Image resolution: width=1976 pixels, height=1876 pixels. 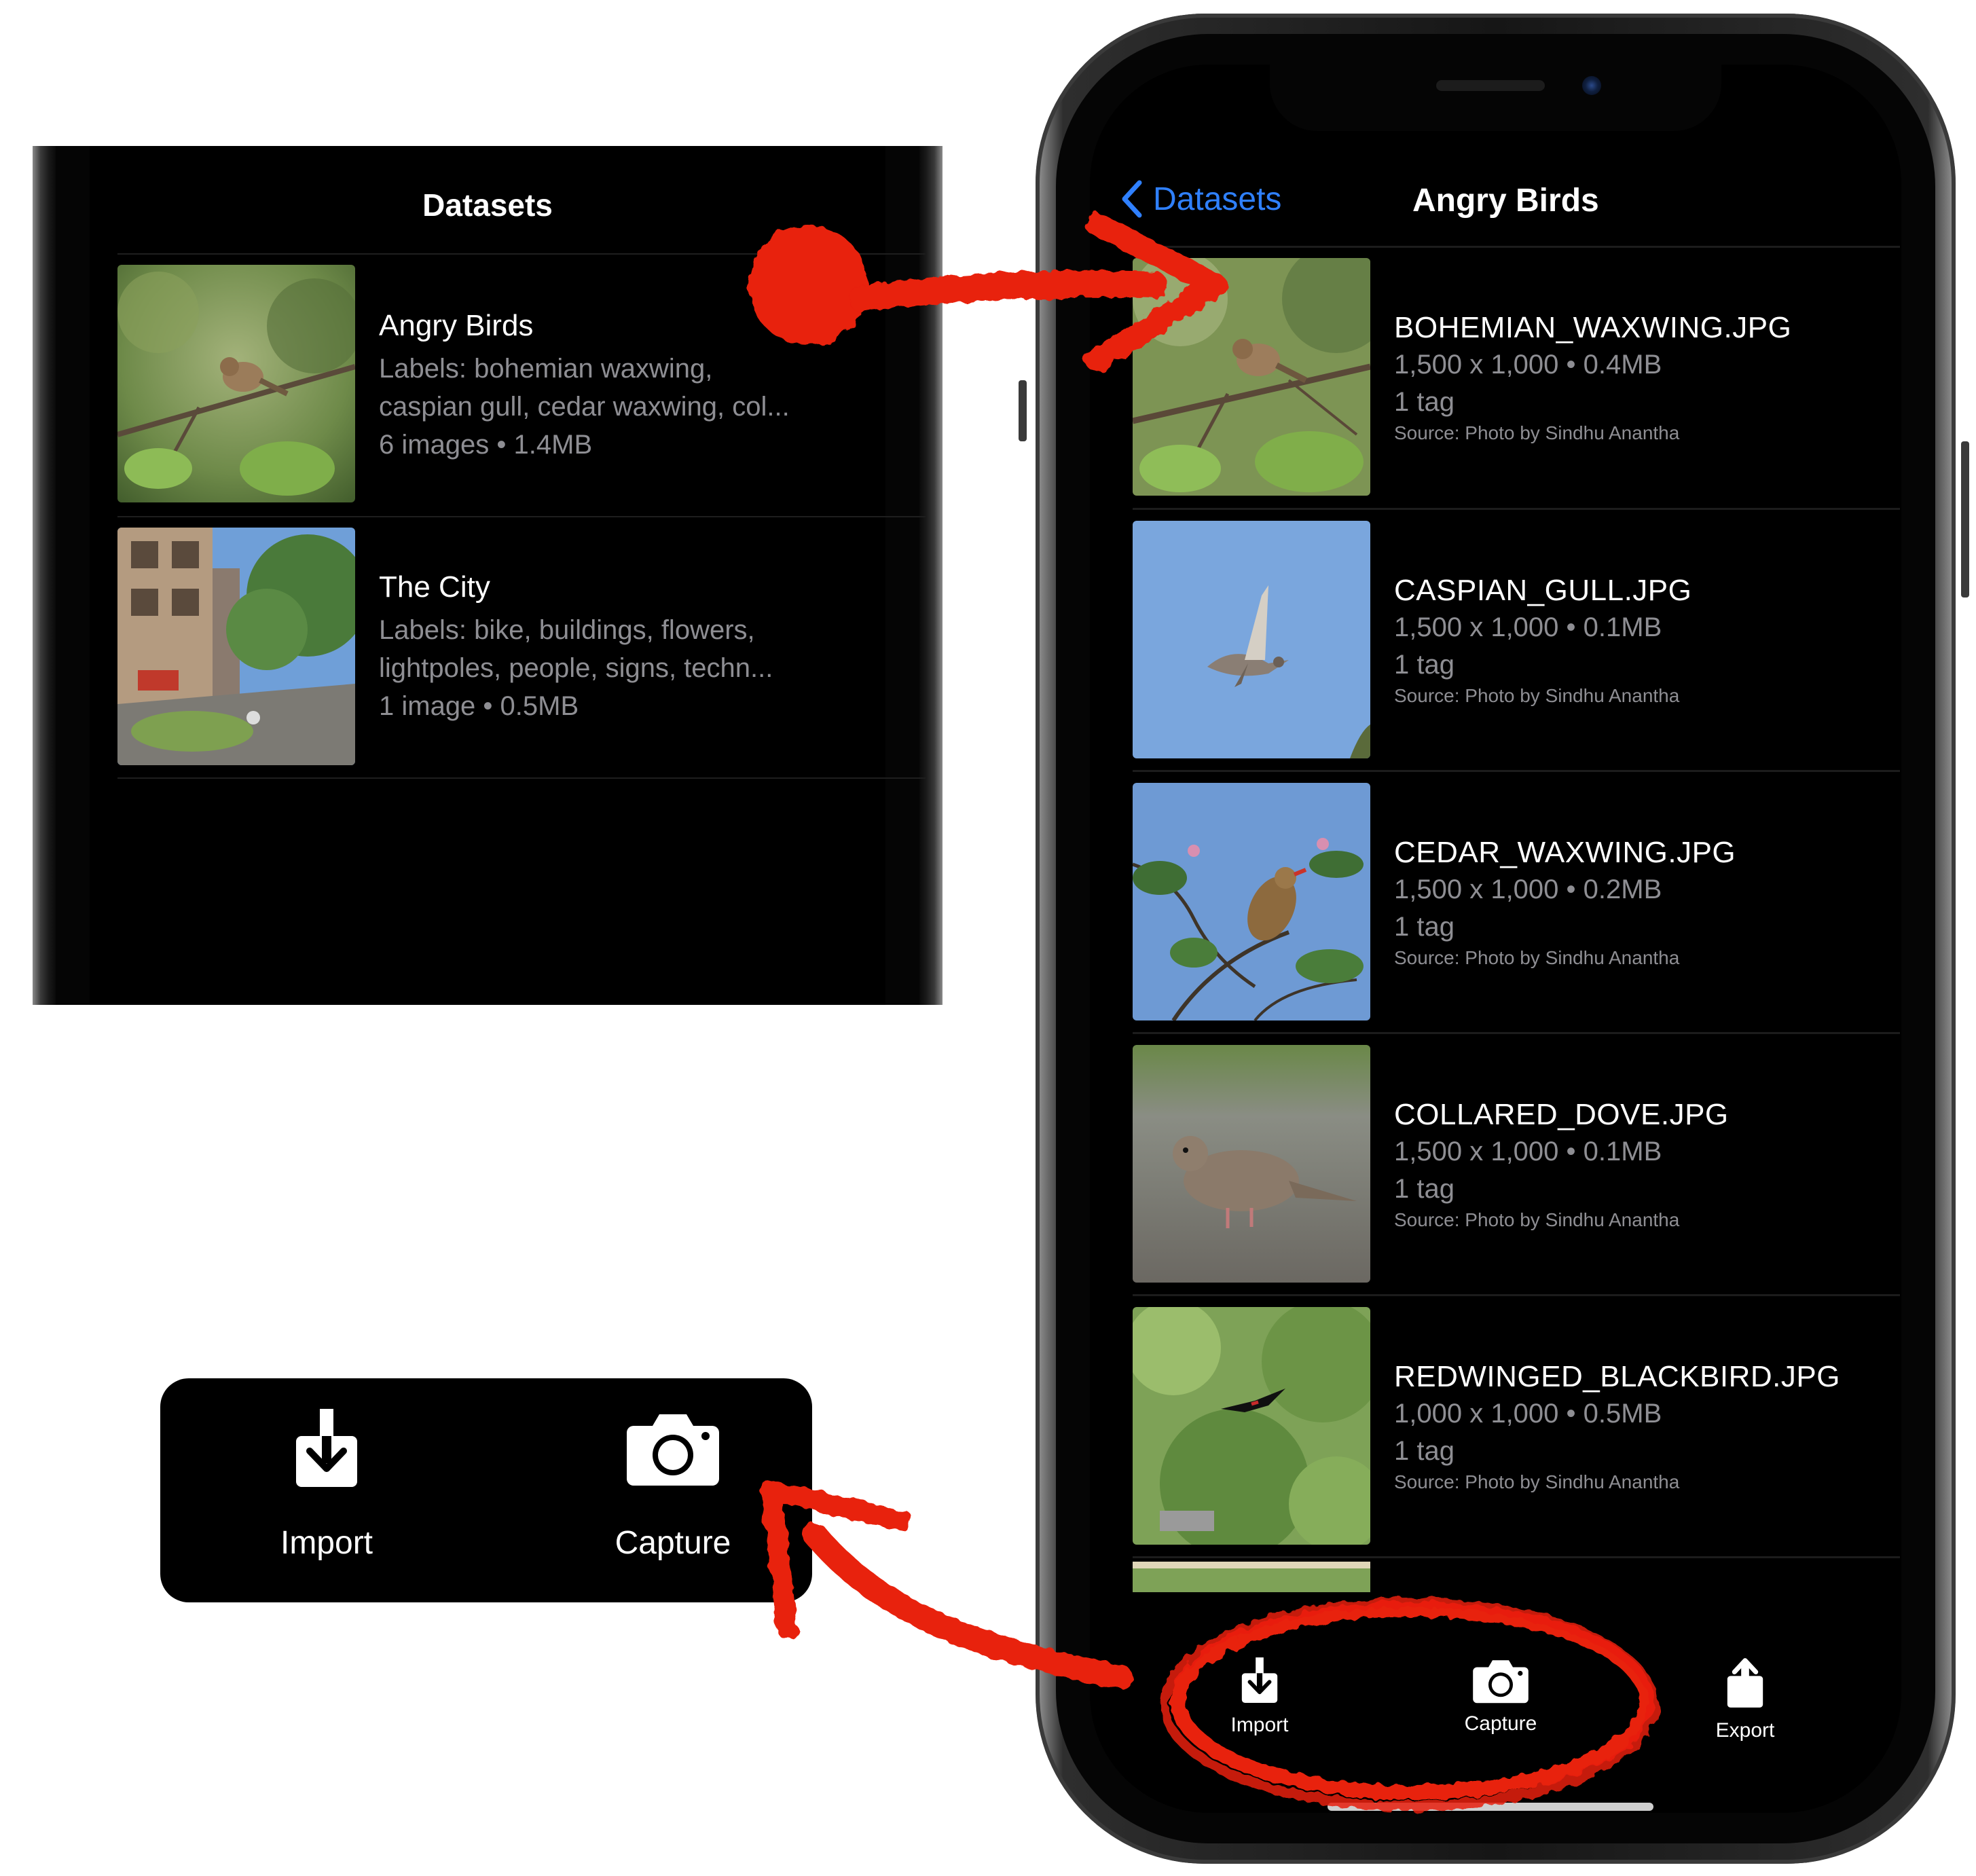 What do you see at coordinates (456, 325) in the screenshot?
I see `dataset-name: Angry Birds` at bounding box center [456, 325].